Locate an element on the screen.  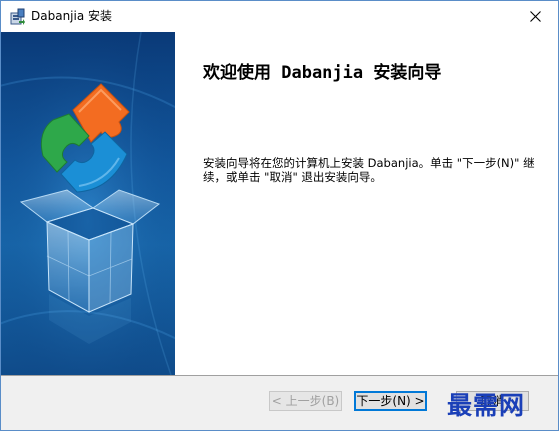
window-title: Dabanjia 安装 is located at coordinates (72, 16).